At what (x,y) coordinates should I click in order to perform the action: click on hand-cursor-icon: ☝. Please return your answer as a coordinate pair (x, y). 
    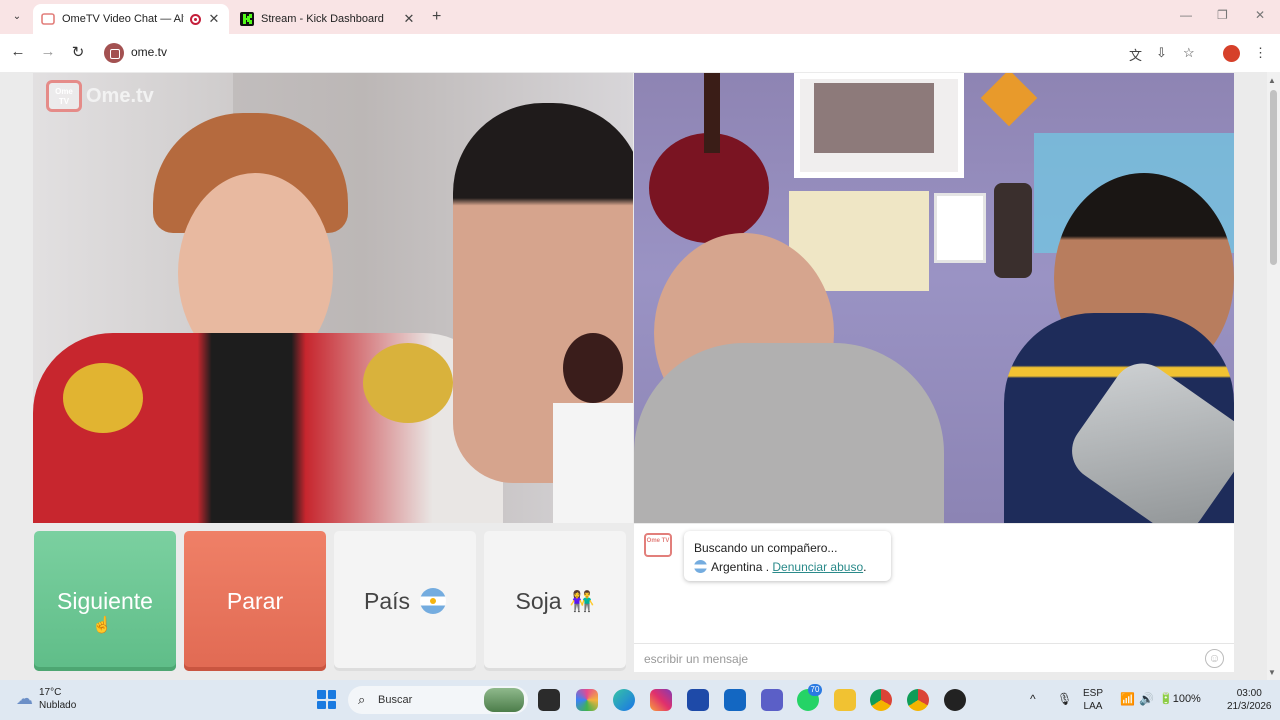
    Looking at the image, I should click on (102, 625).